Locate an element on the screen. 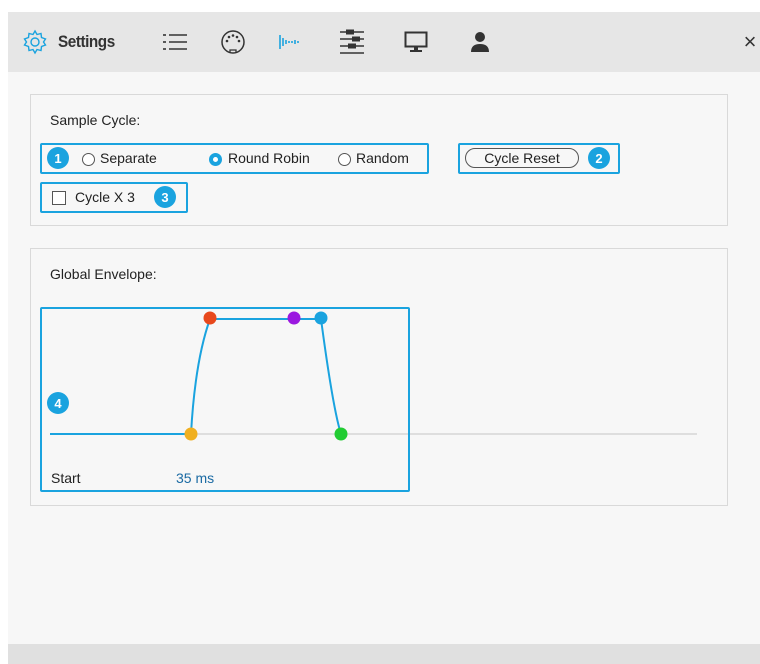 The width and height of the screenshot is (760, 664). sliders-icon is located at coordinates (352, 41).